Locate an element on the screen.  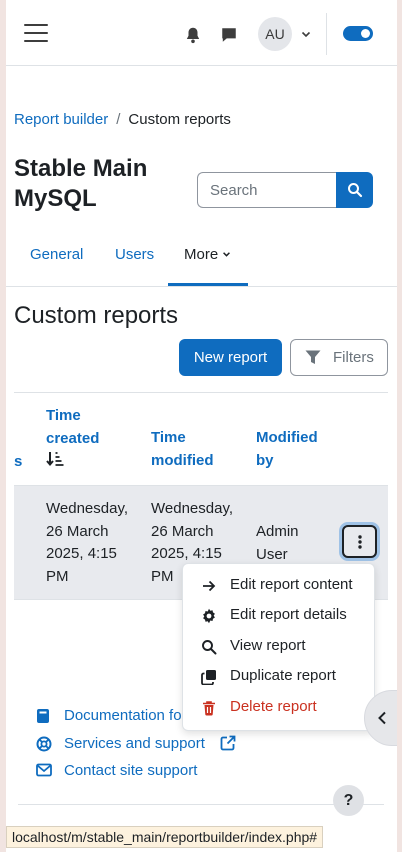
footer-divider is located at coordinates (201, 804).